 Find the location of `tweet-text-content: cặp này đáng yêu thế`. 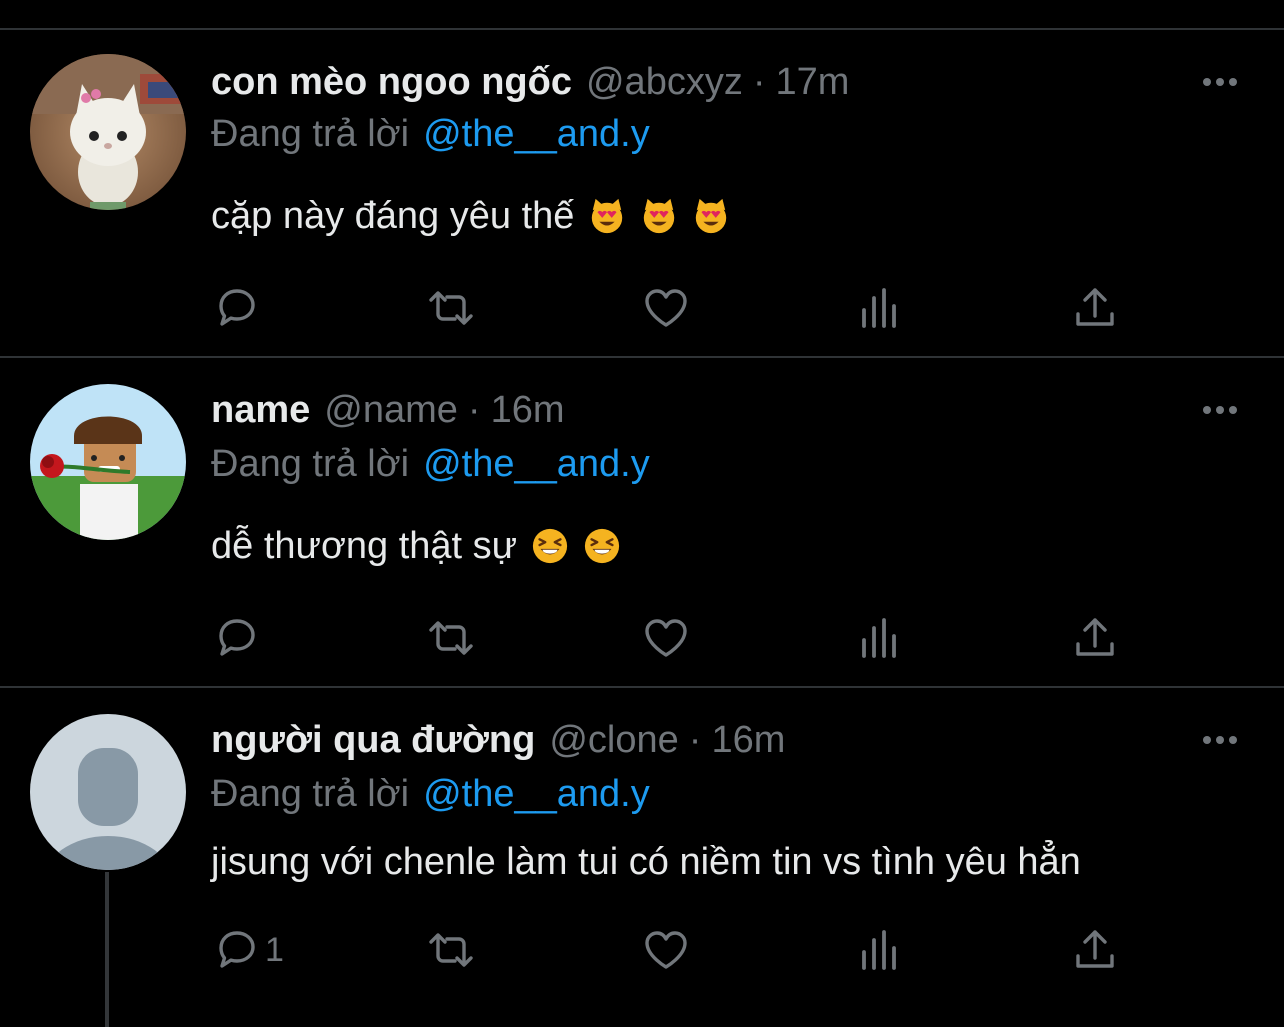

tweet-text-content: cặp này đáng yêu thế is located at coordinates (393, 215).